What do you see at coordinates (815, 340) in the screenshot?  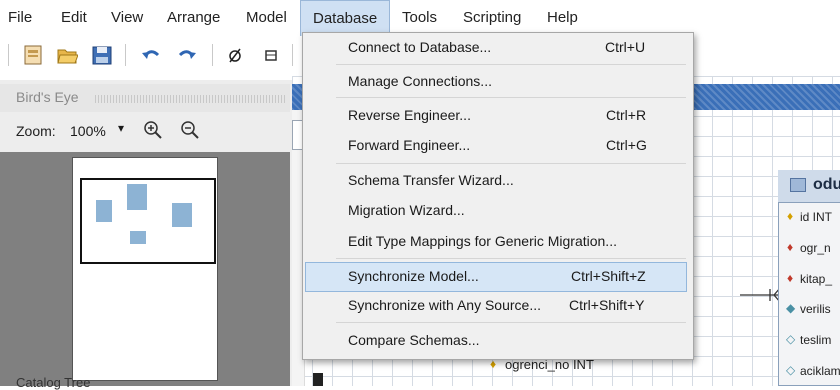 I see `table-column: teslim` at bounding box center [815, 340].